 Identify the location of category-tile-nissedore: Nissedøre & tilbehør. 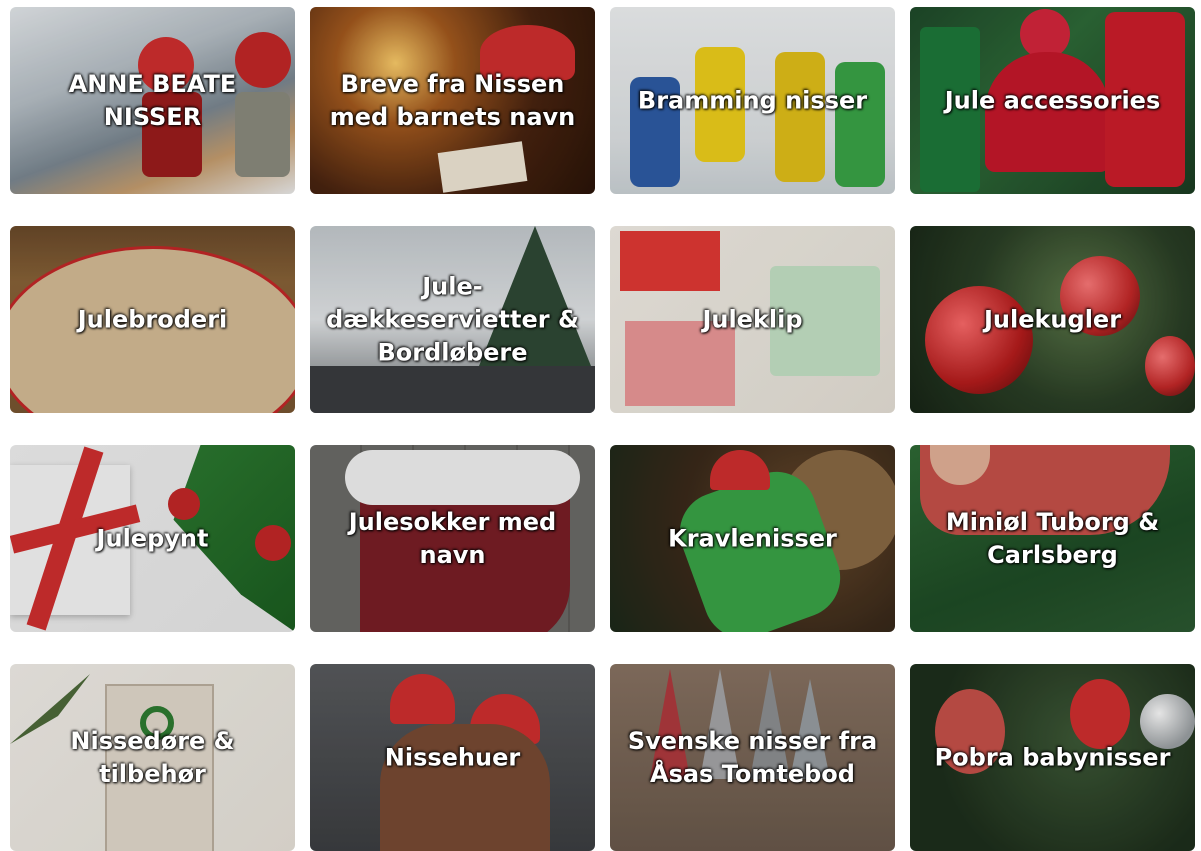
(152, 757).